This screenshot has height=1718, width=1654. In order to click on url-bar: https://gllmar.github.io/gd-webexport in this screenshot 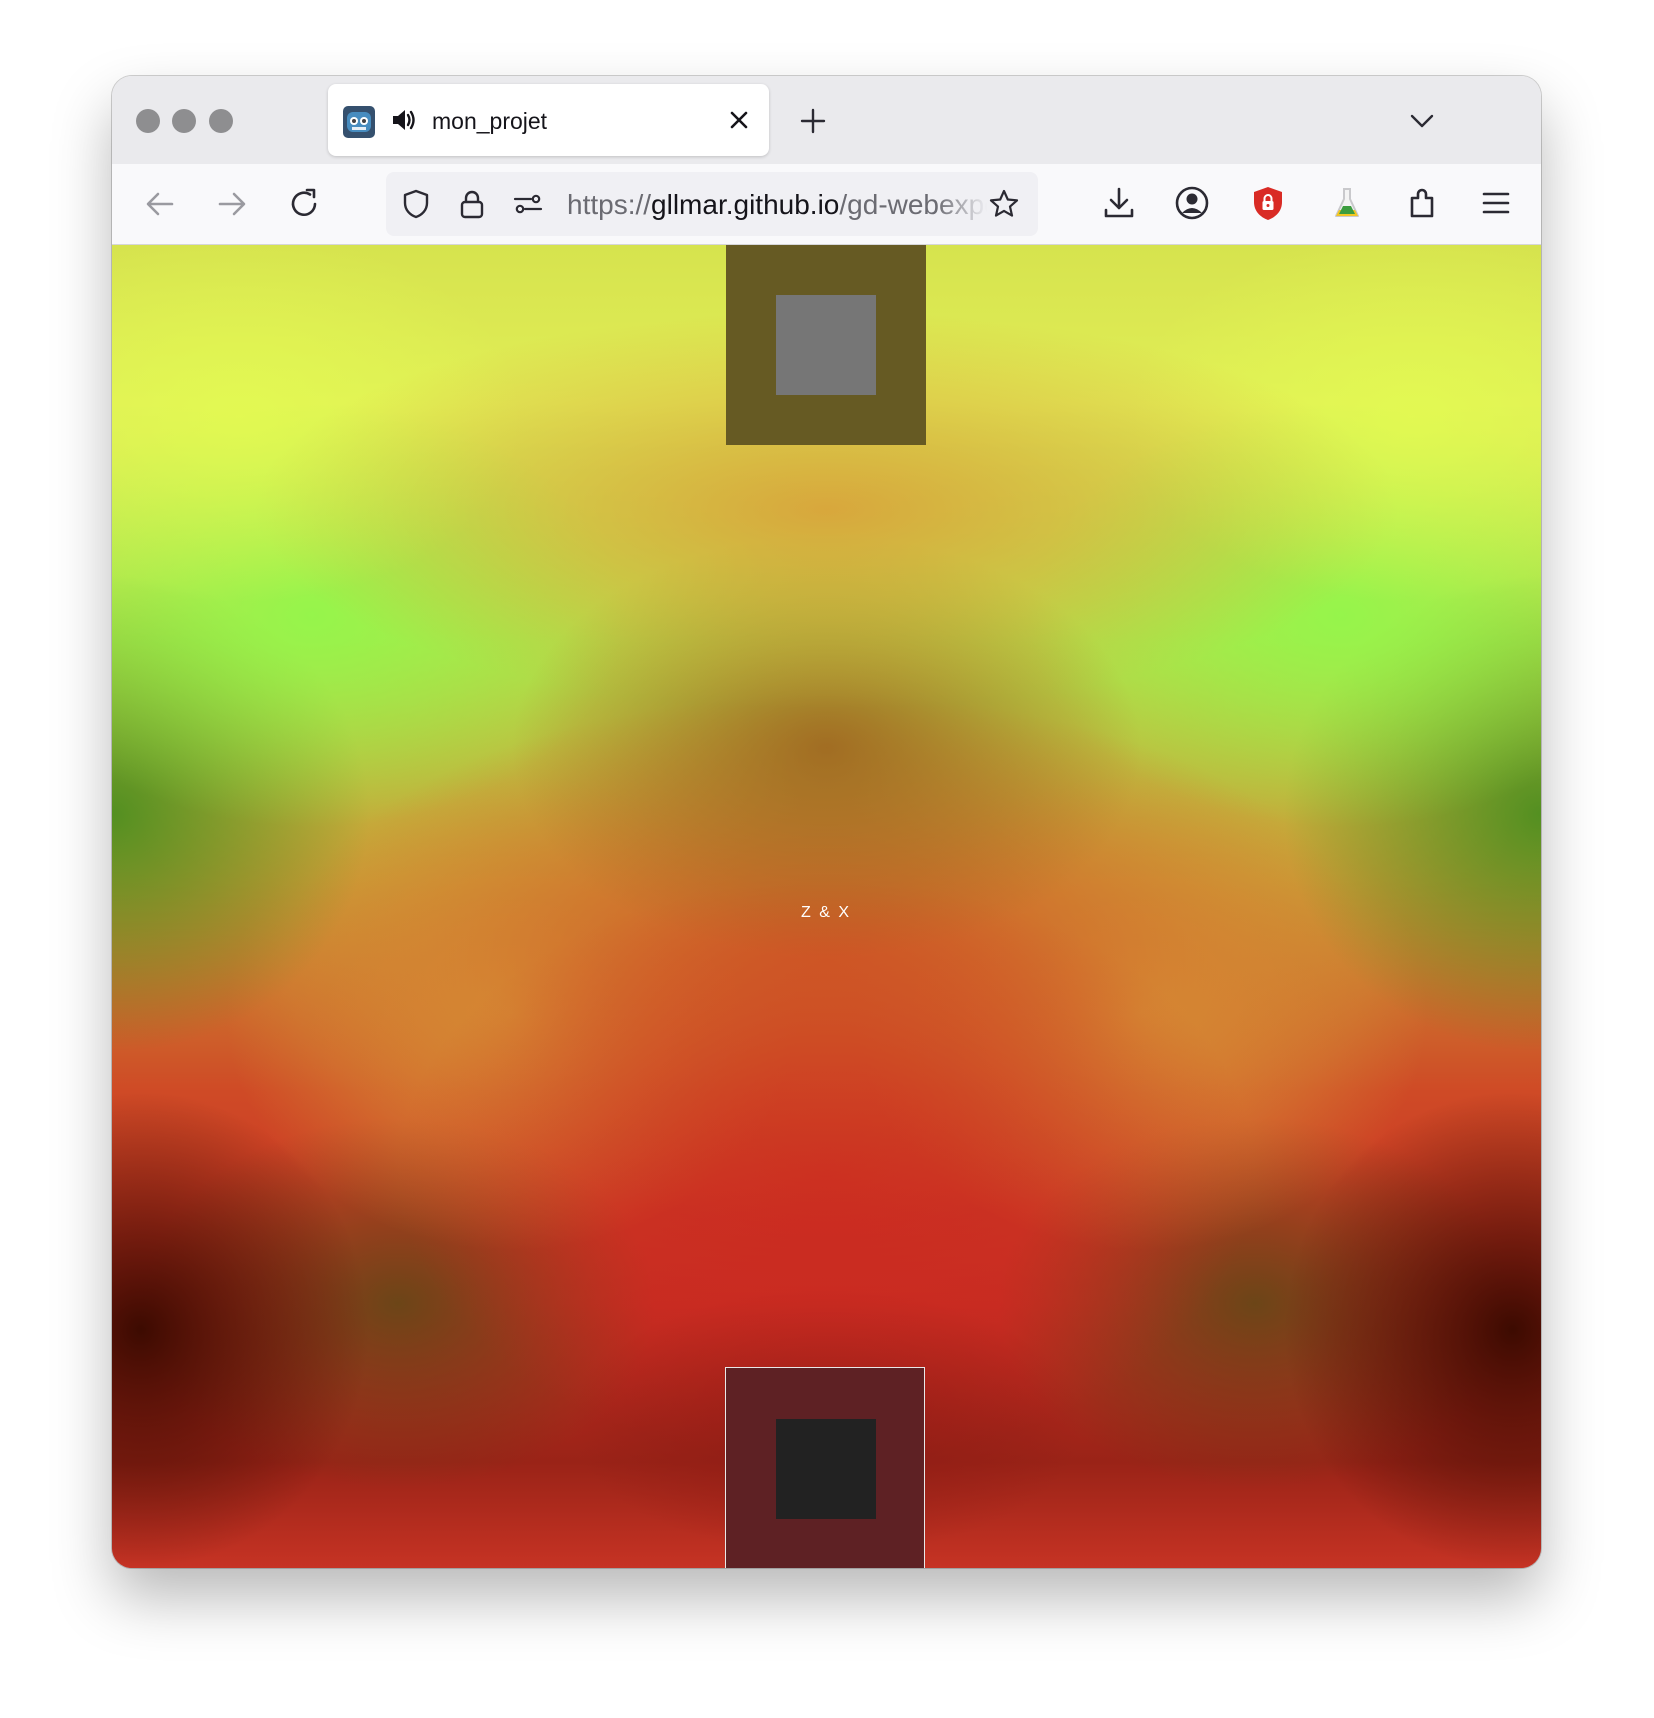, I will do `click(712, 204)`.